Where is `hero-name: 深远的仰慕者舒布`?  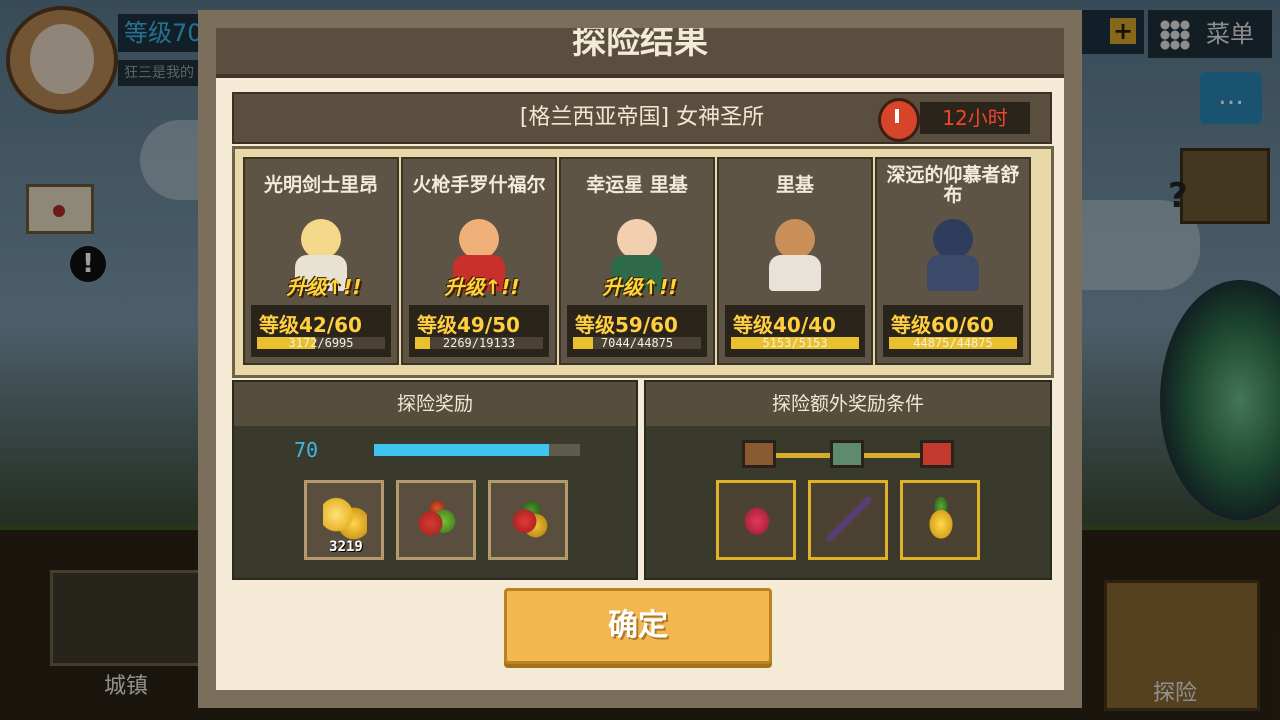
hero-name: 深远的仰慕者舒布 is located at coordinates (953, 185).